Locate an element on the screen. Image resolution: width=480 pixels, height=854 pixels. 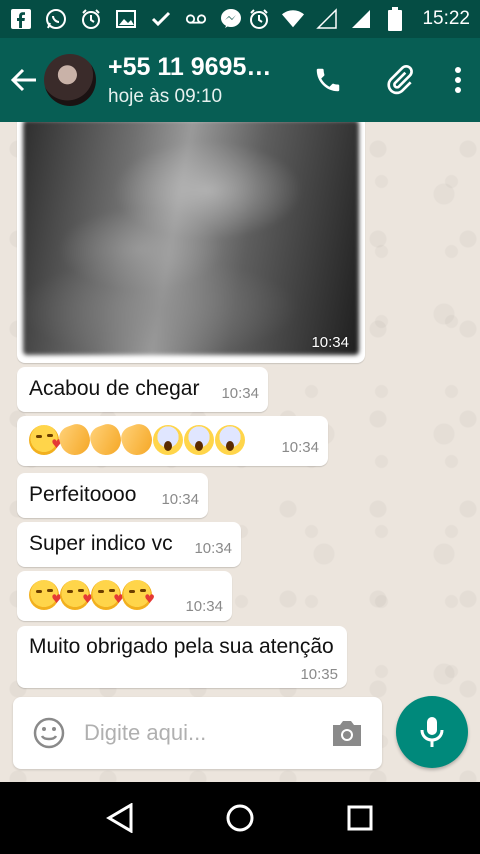
avatar is located at coordinates (70, 80).